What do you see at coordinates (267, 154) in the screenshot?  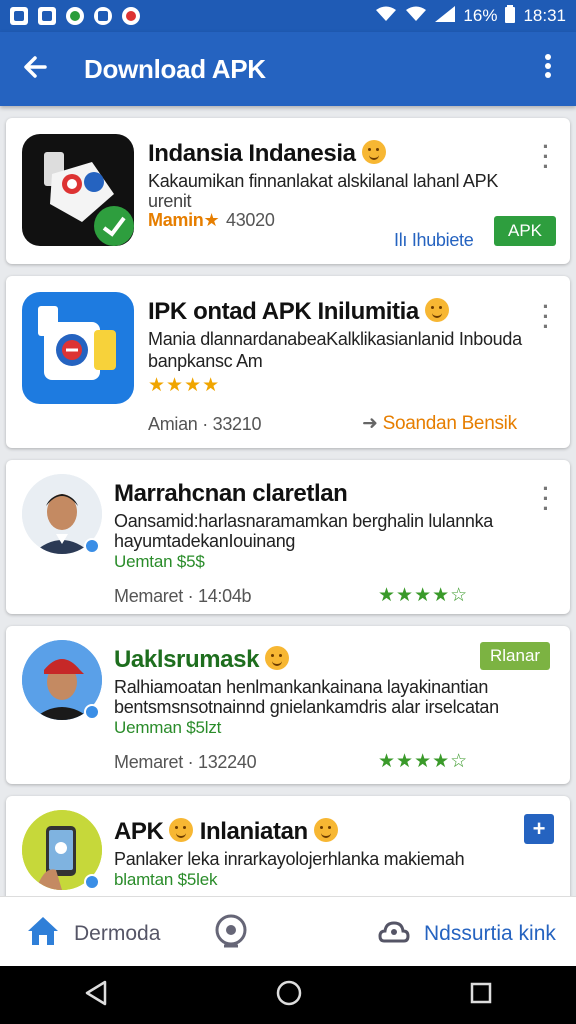 I see `app-title: Indansia Indanesia` at bounding box center [267, 154].